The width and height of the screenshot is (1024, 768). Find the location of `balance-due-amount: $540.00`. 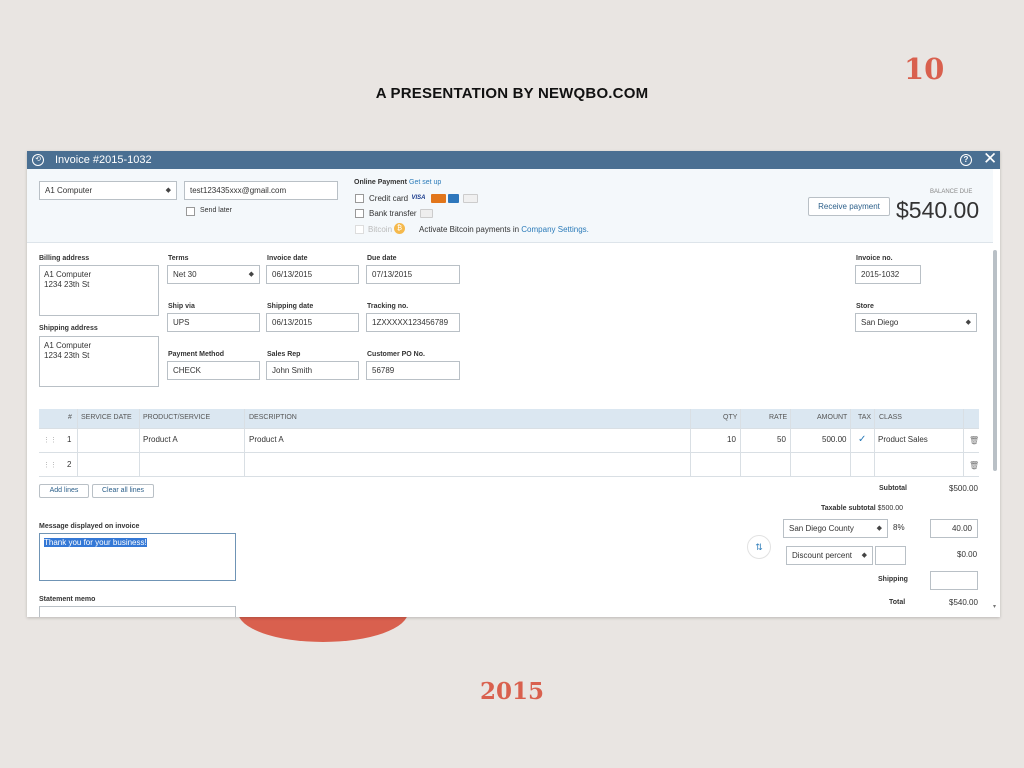

balance-due-amount: $540.00 is located at coordinates (938, 210).